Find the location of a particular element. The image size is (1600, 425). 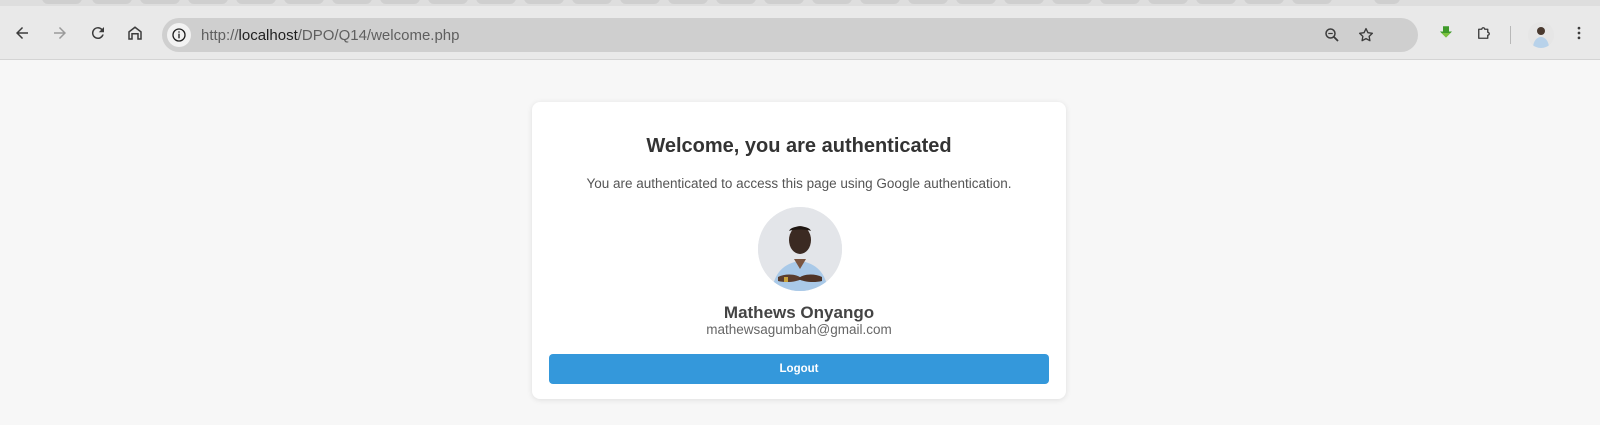

forward-button is located at coordinates (60, 33).